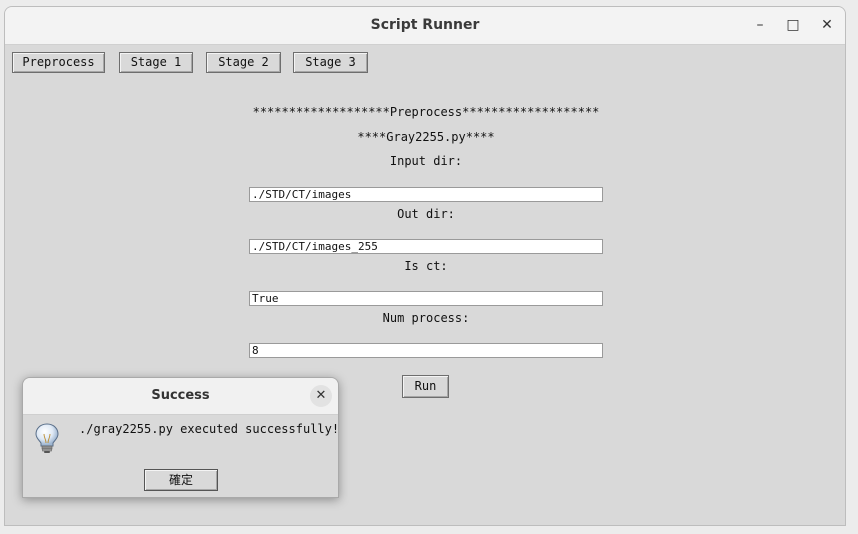 The width and height of the screenshot is (858, 534). I want to click on out-dir-field: ./STD/CT/images_255, so click(426, 246).